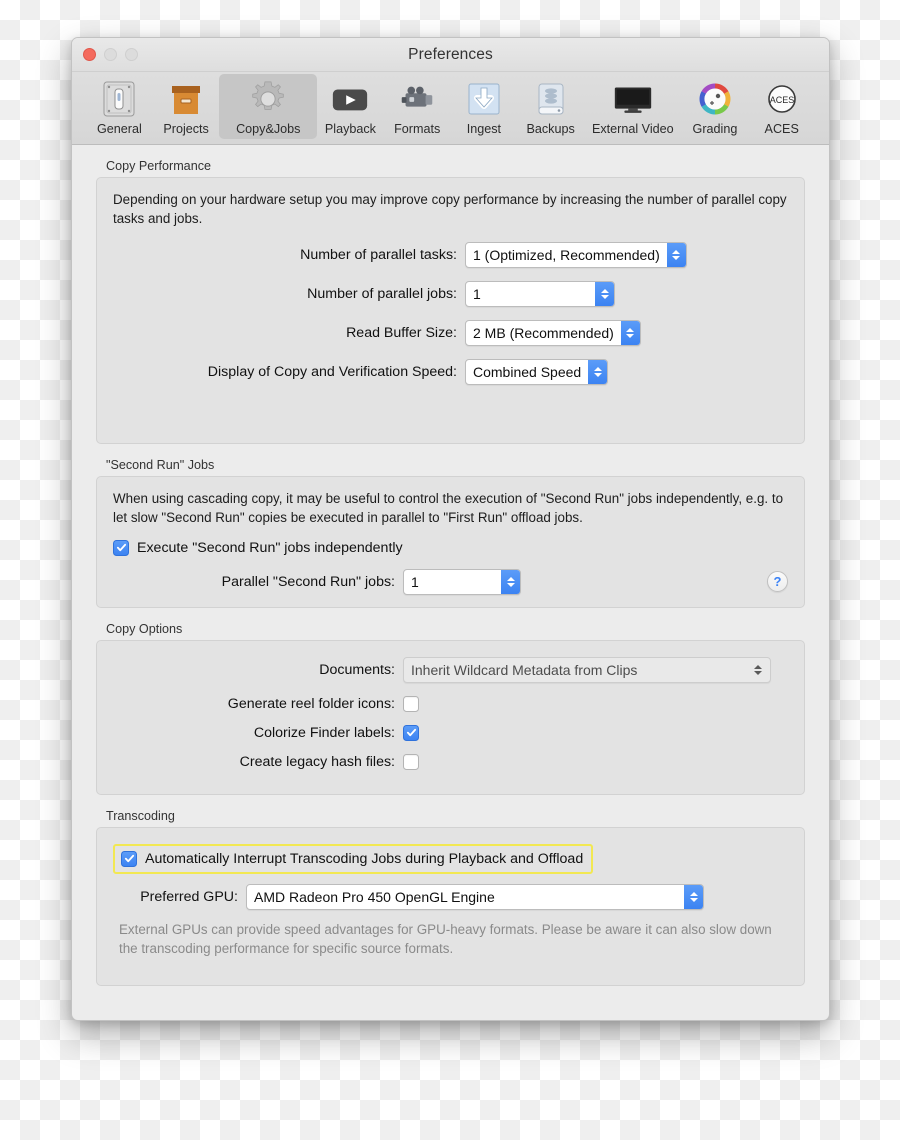  I want to click on popup-documents: Inherit Wildcard Metadata from Clips, so click(587, 669).